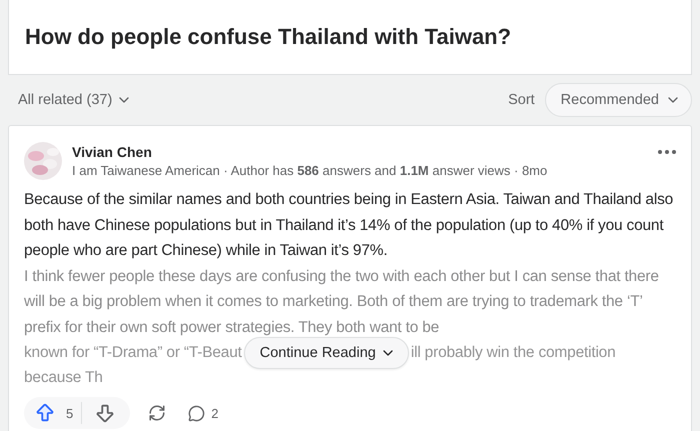  I want to click on faded-text: known for “T-Drama” or “T-Beaut, so click(133, 353).